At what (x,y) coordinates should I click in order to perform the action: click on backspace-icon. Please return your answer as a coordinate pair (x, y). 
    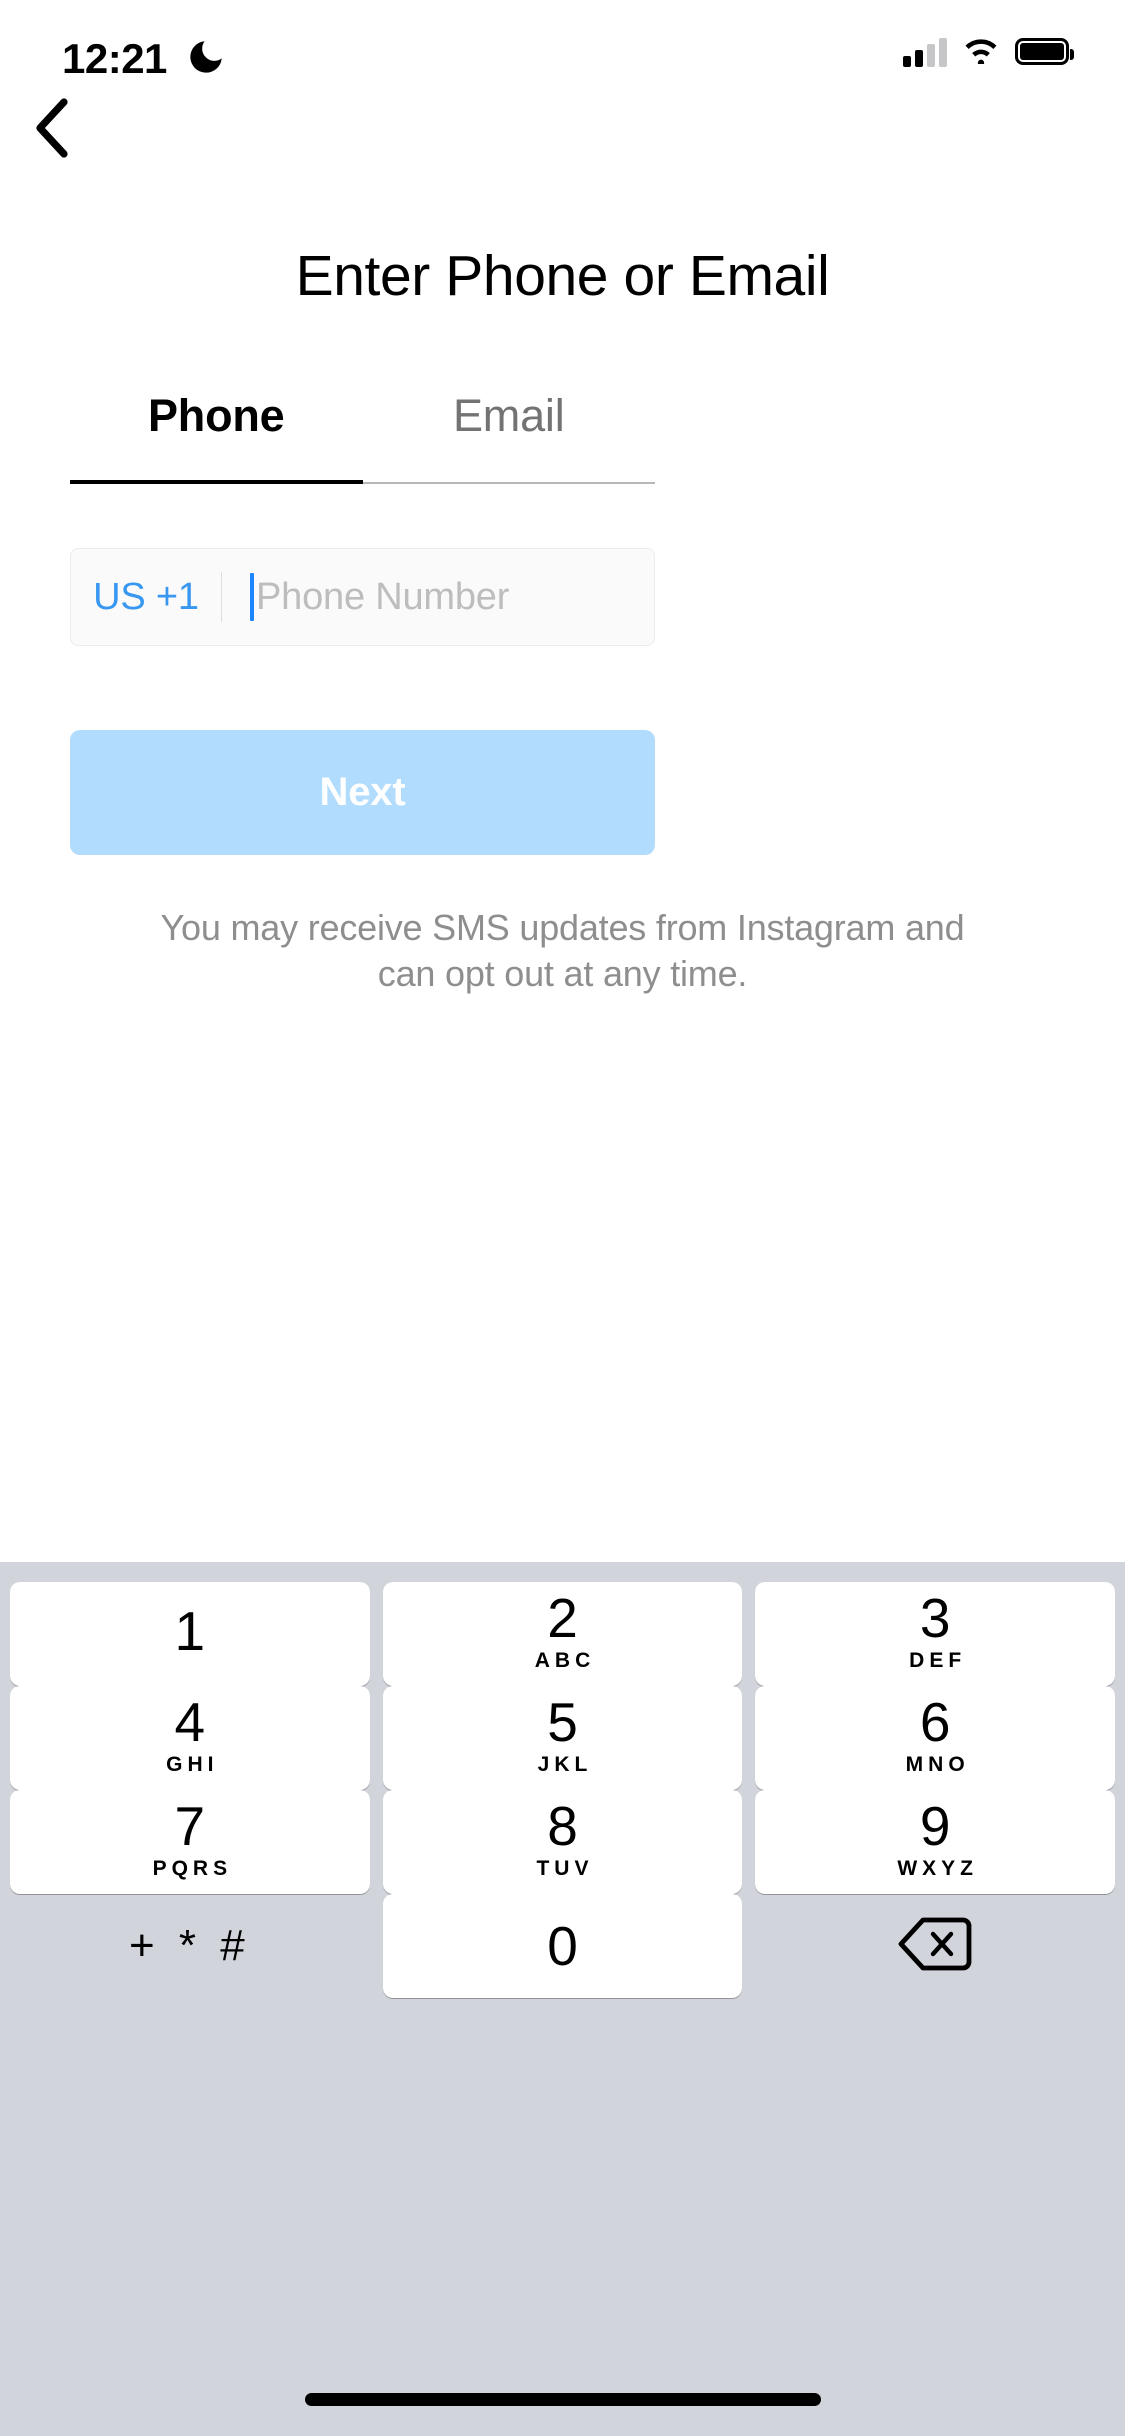
    Looking at the image, I should click on (935, 1946).